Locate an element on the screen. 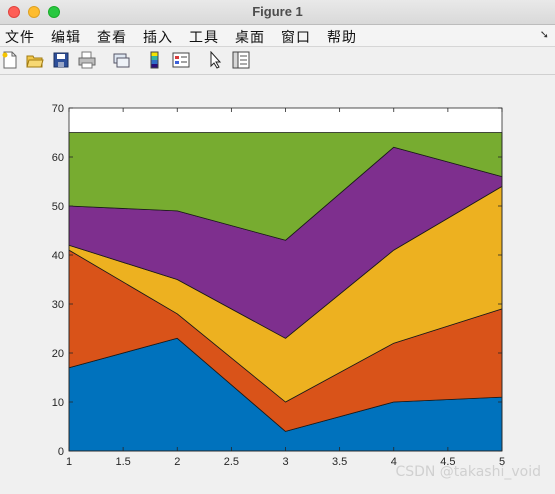 This screenshot has width=555, height=494. link-icon is located at coordinates (121, 60).